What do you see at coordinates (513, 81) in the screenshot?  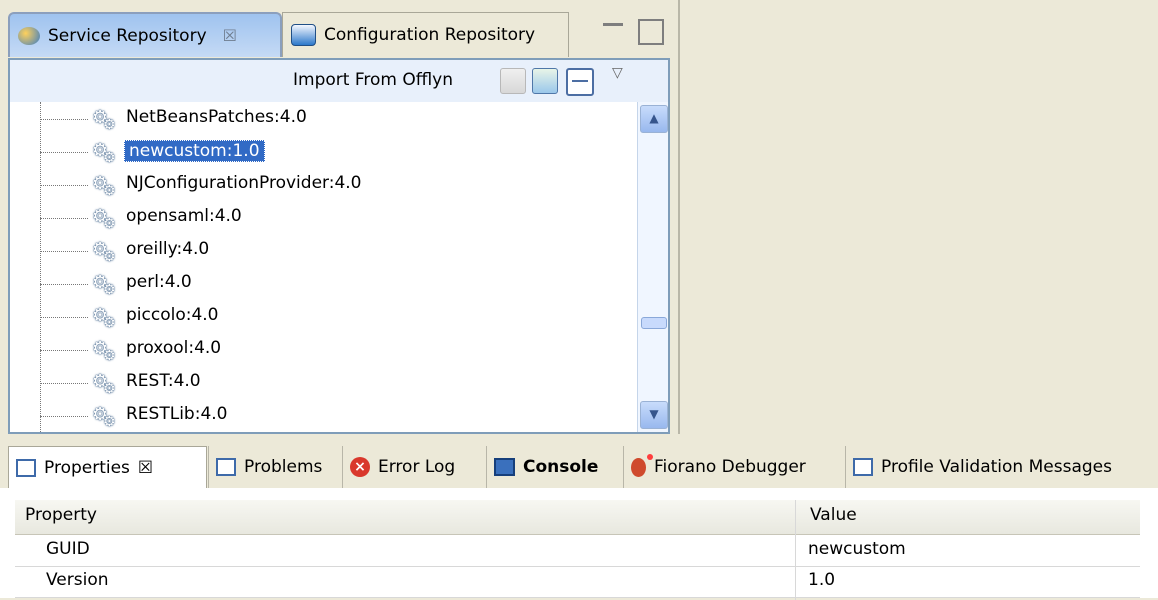 I see `import-icon` at bounding box center [513, 81].